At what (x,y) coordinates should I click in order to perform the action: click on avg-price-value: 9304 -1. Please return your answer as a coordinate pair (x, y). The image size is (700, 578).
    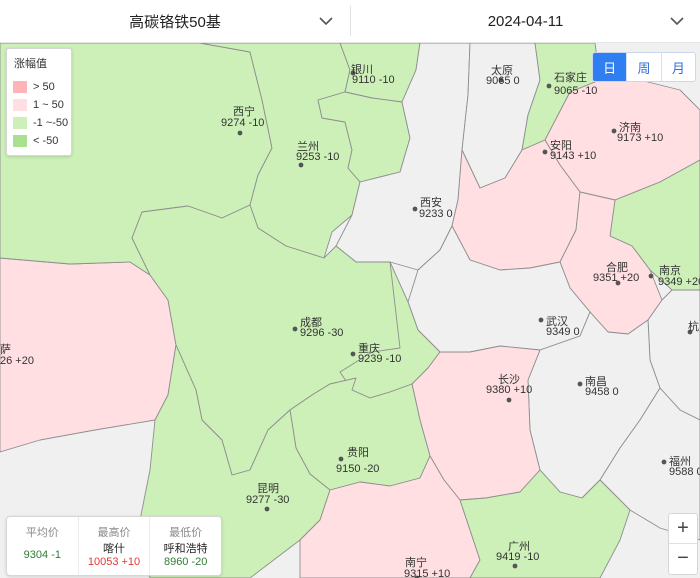
    Looking at the image, I should click on (42, 555).